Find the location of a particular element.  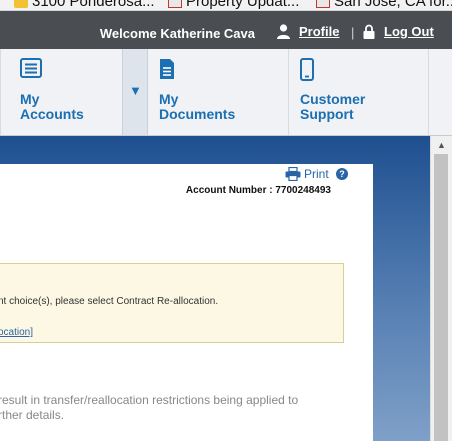

nav-label: My Documents is located at coordinates (197, 107).